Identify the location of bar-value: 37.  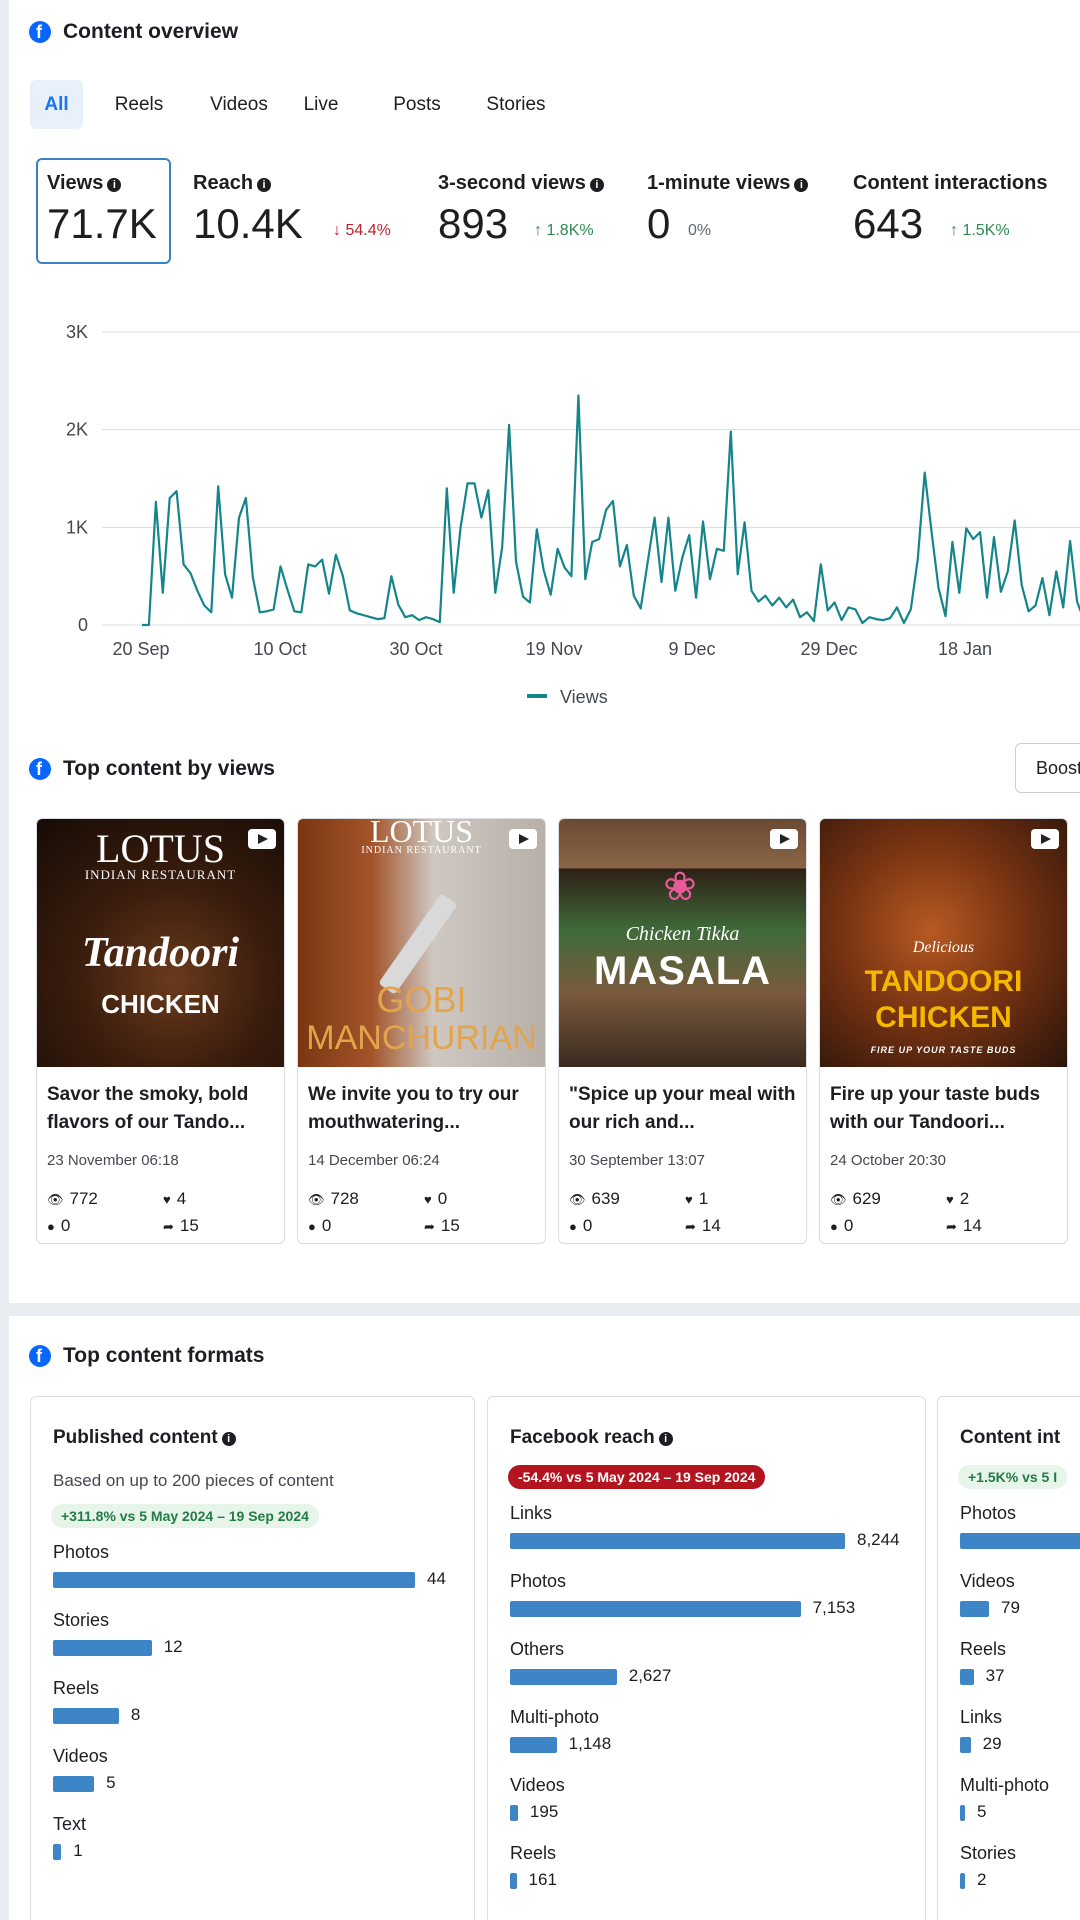
(995, 1675).